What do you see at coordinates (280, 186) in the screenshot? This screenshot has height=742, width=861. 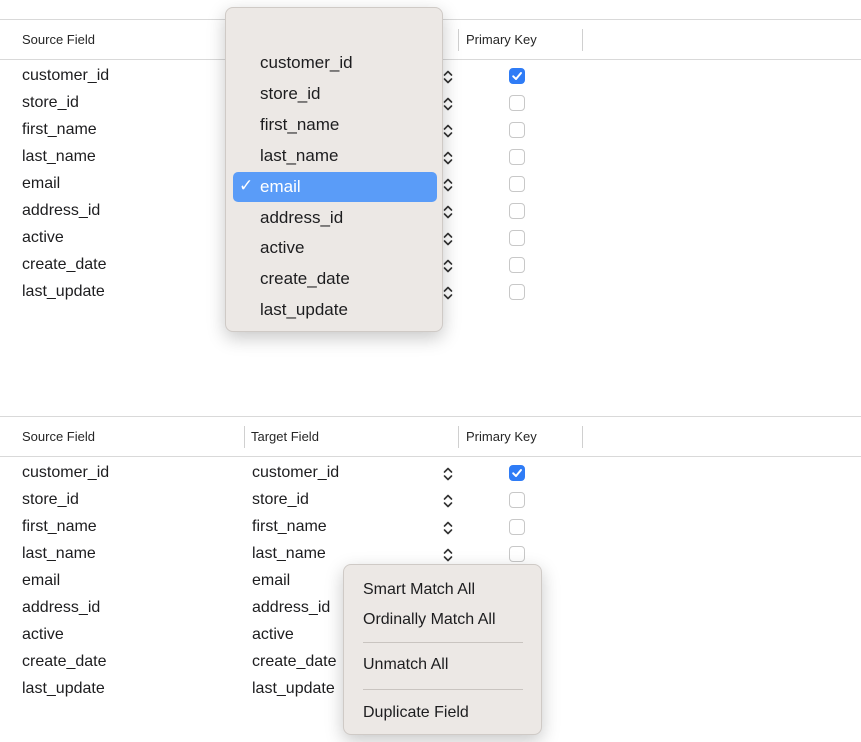 I see `dropdown-option-label: email` at bounding box center [280, 186].